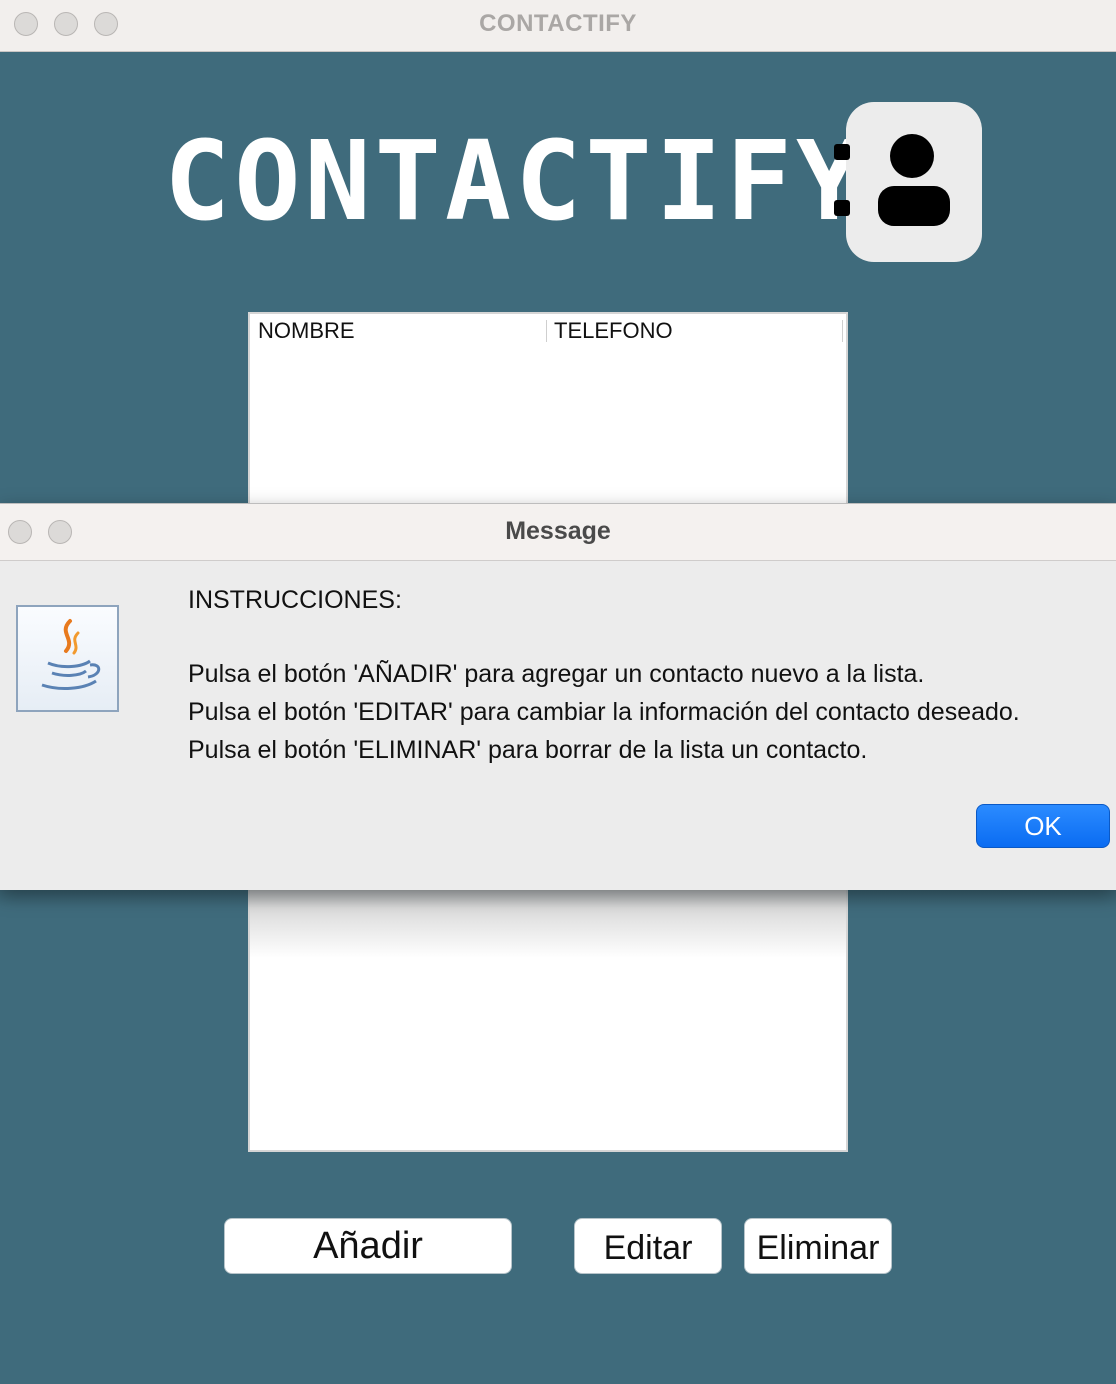 The width and height of the screenshot is (1116, 1384). I want to click on logo-tab-top, so click(842, 152).